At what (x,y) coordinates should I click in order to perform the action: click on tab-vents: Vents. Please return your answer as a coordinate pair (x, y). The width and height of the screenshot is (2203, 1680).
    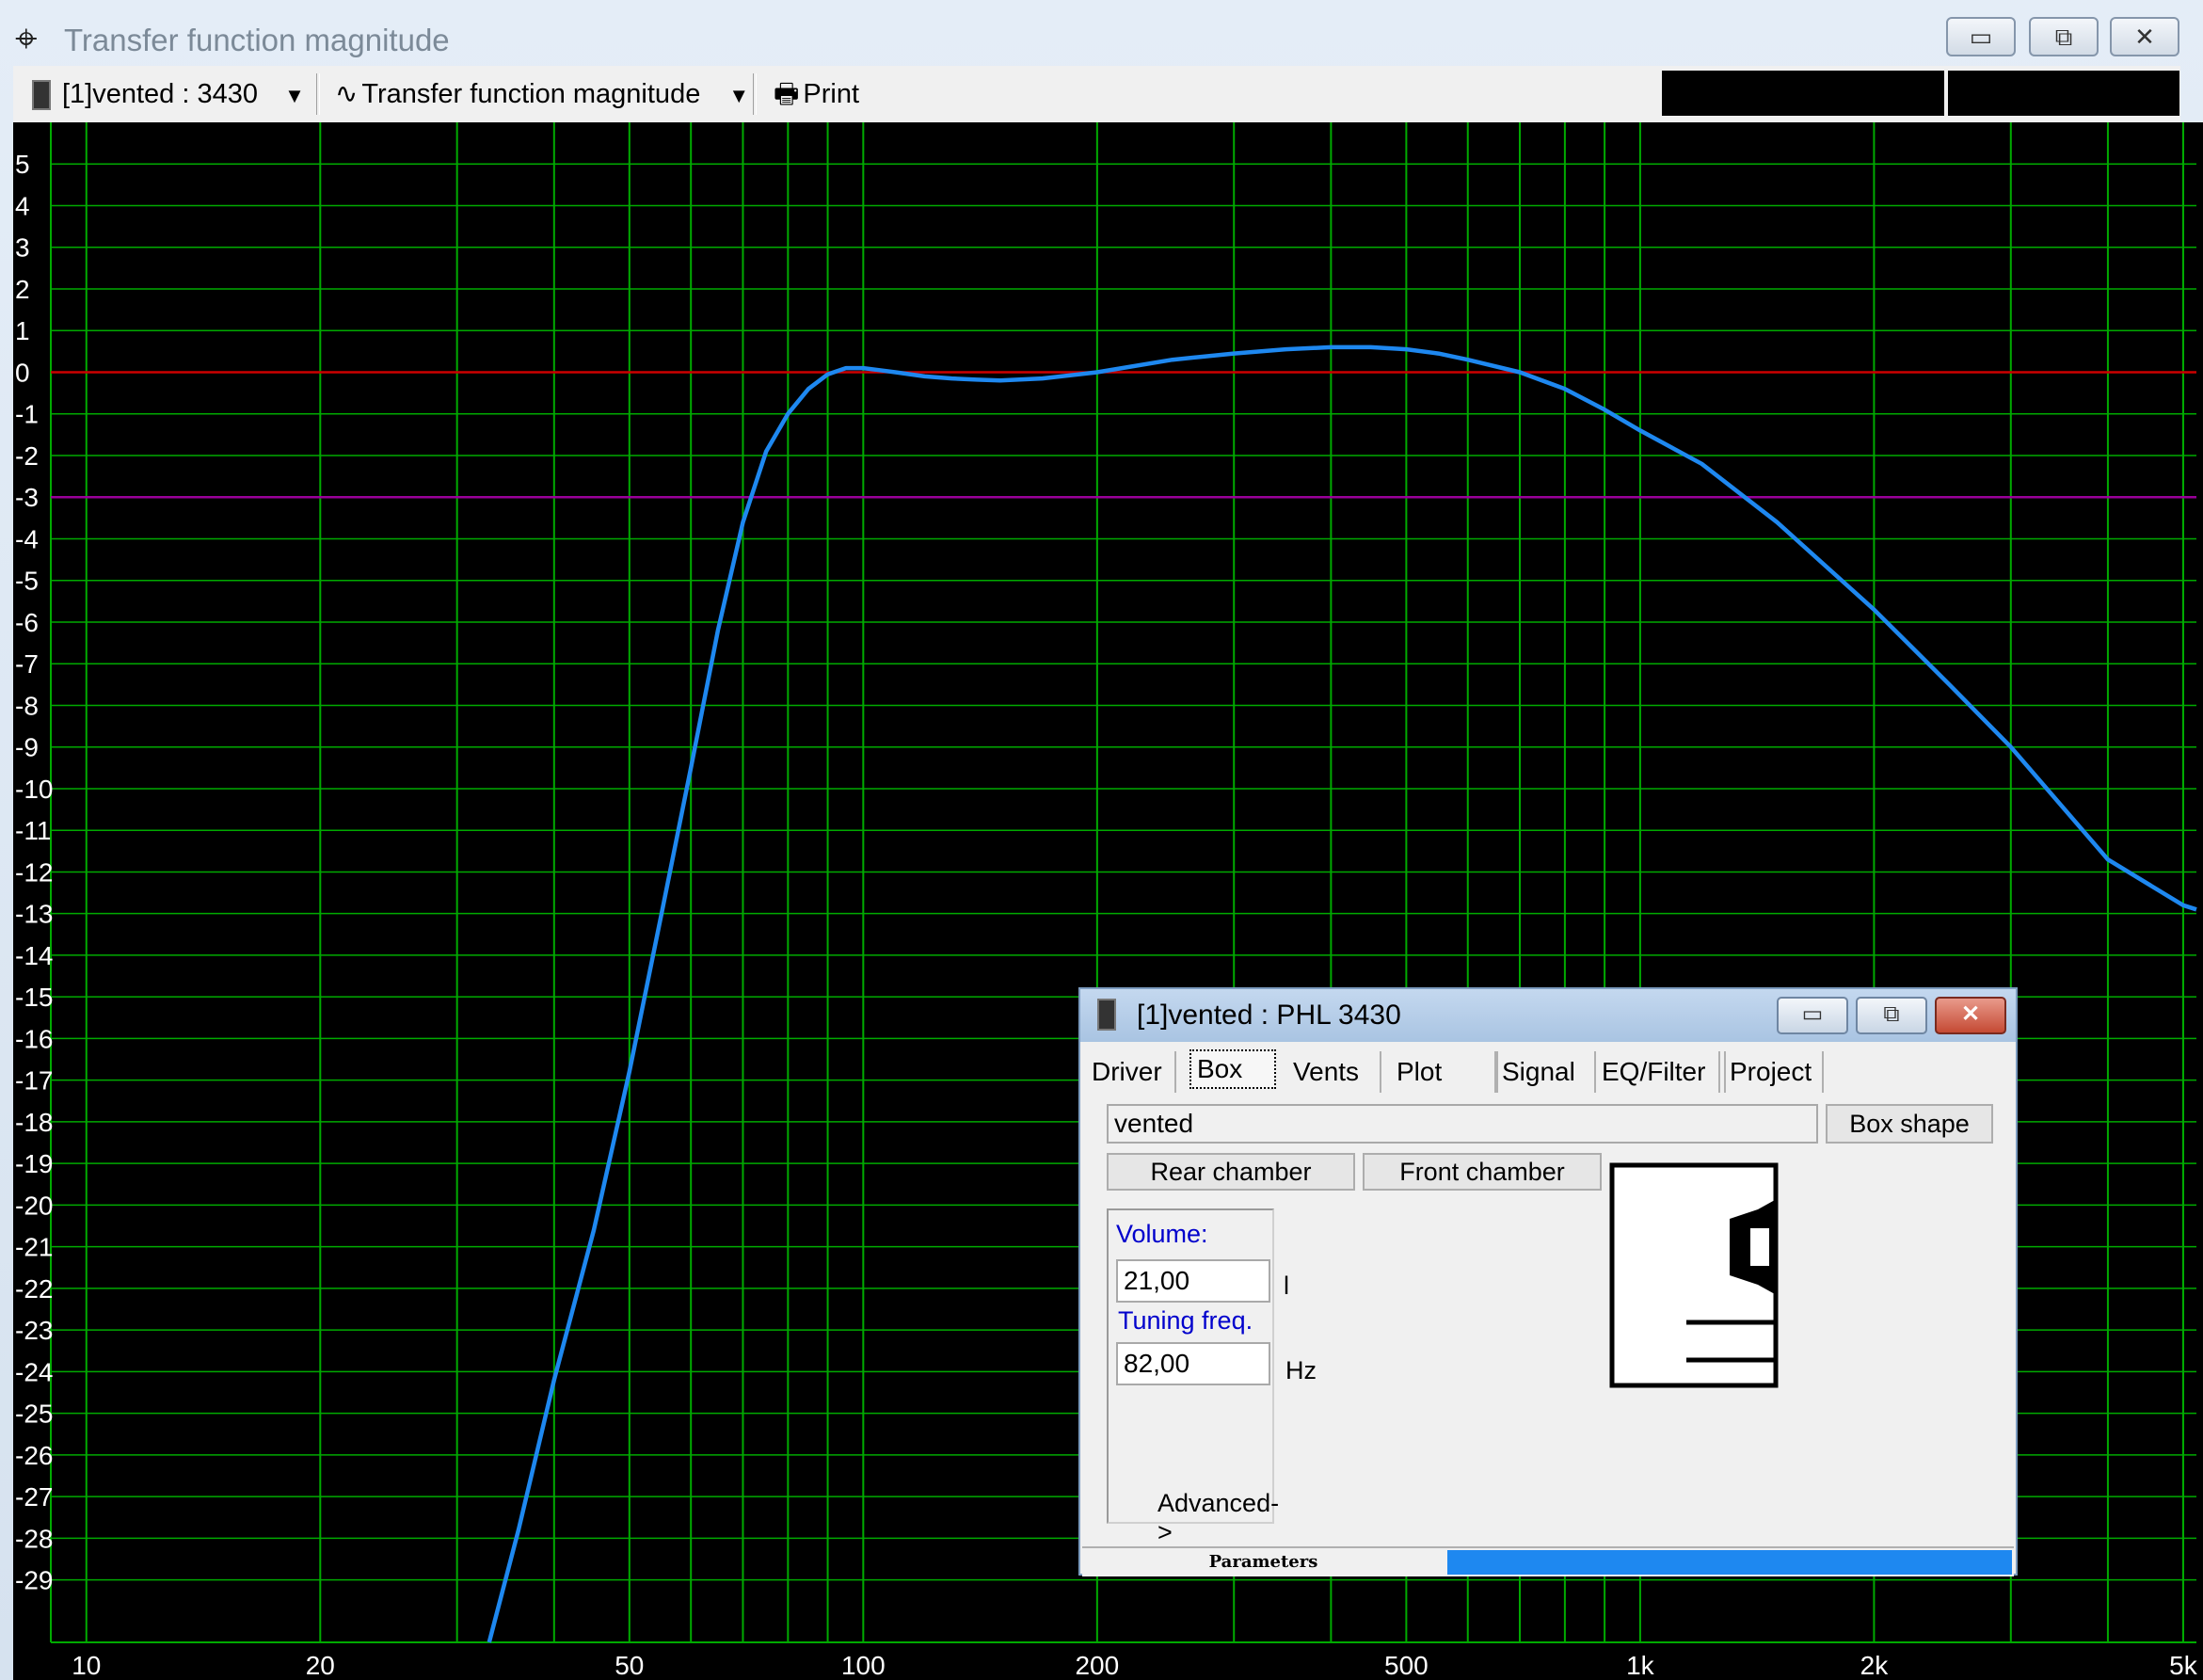
    Looking at the image, I should click on (1334, 1072).